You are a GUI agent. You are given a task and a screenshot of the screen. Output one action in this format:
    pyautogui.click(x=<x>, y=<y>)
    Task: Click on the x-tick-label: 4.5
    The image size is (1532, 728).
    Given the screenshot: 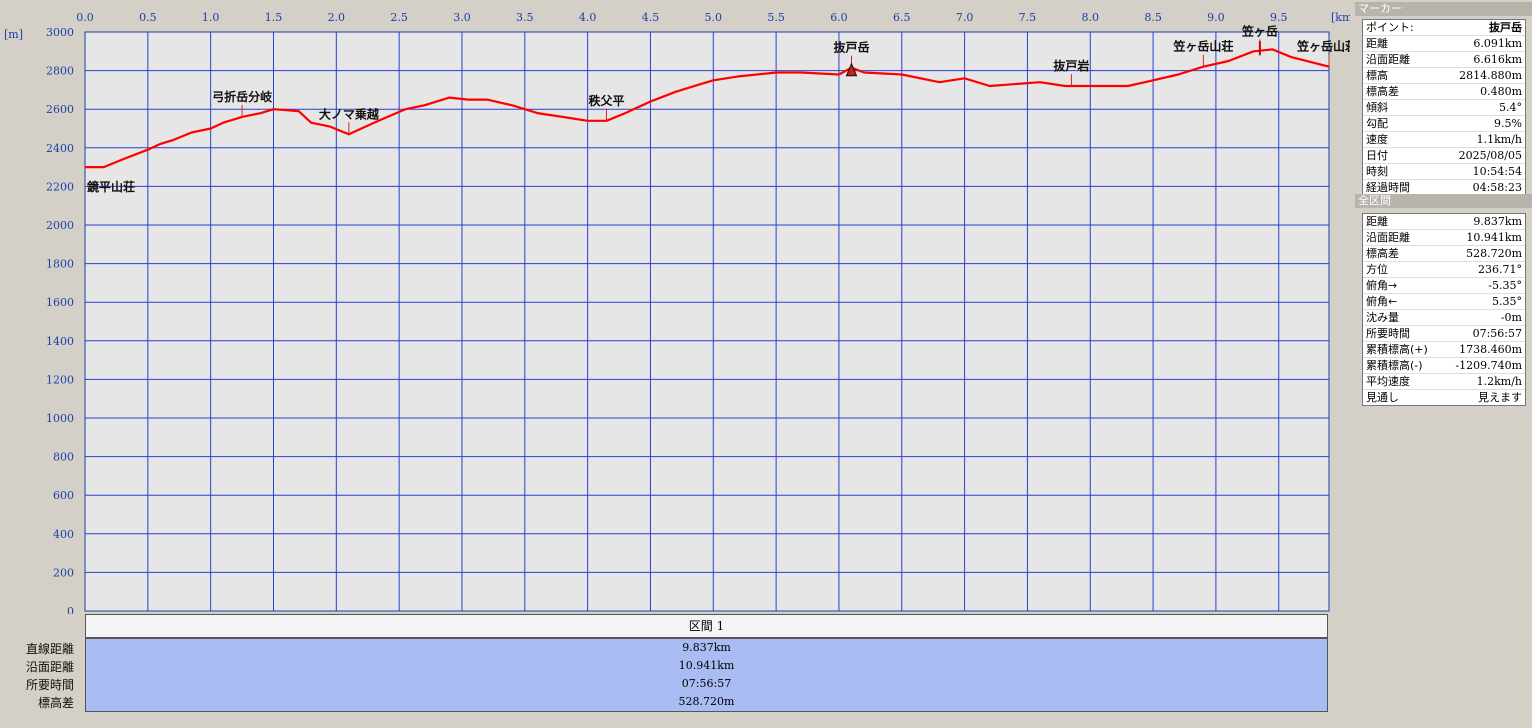 What is the action you would take?
    pyautogui.click(x=651, y=17)
    